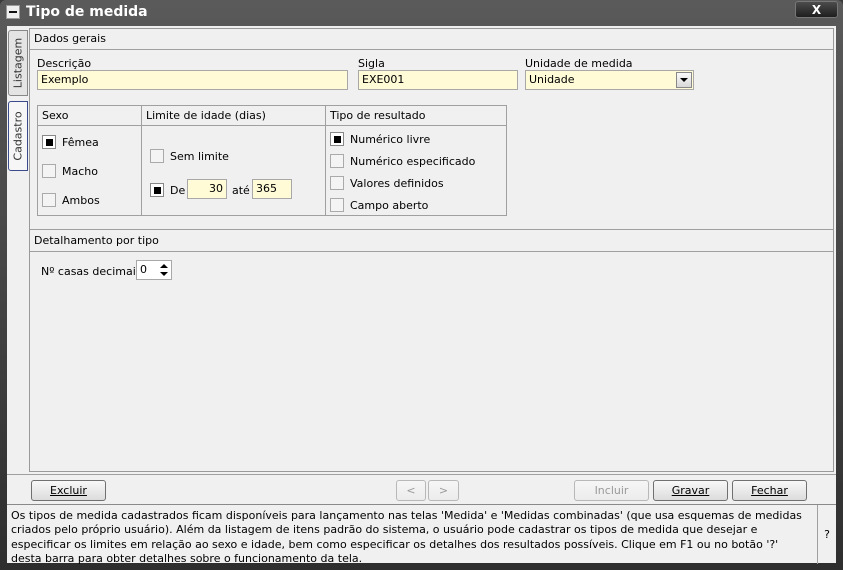 This screenshot has width=843, height=570. Describe the element at coordinates (684, 80) in the screenshot. I see `chevron-down-icon` at that location.